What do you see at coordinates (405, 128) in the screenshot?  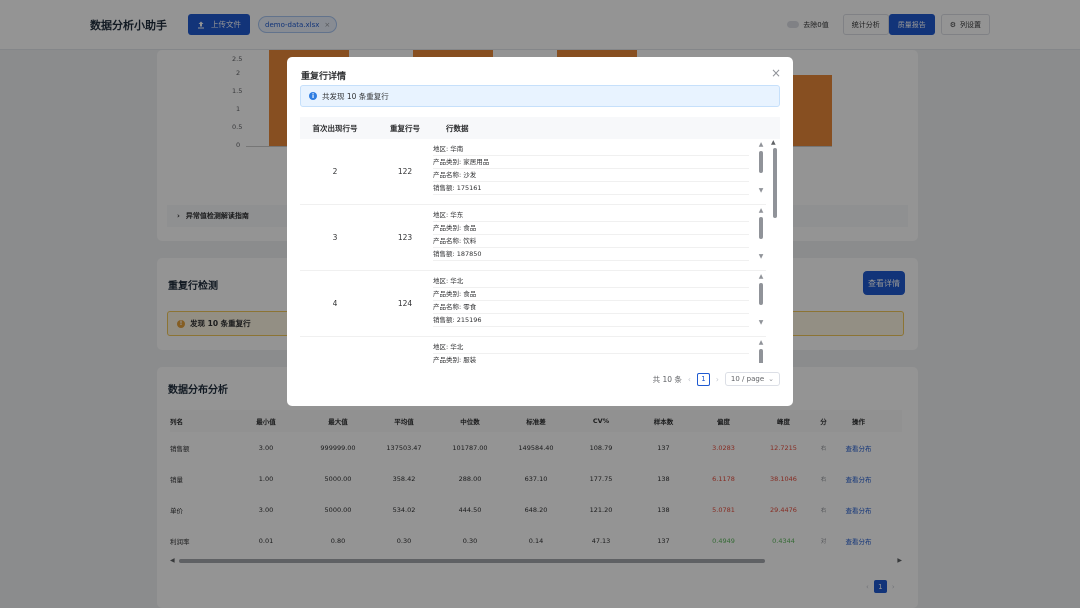 I see `col-dup-row: 重复行号` at bounding box center [405, 128].